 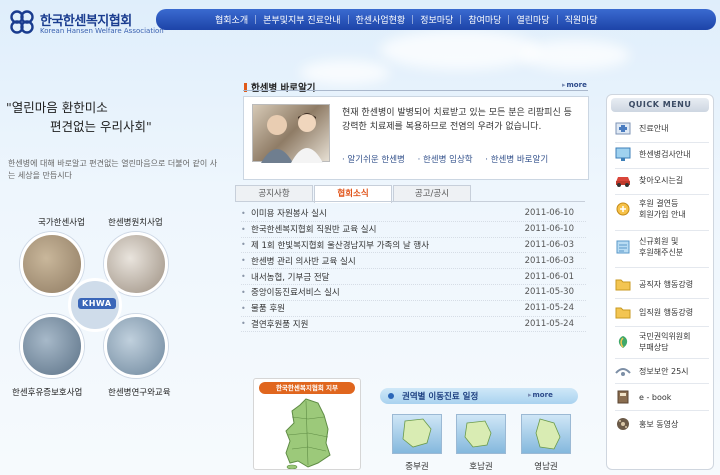 What do you see at coordinates (97, 303) in the screenshot?
I see `khwa-badge: KHWA` at bounding box center [97, 303].